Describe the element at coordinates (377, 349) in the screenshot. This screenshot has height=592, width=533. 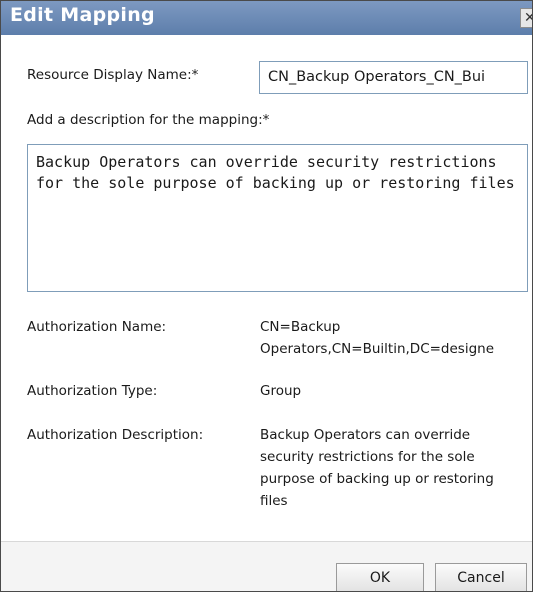
I see `authorization-name-value-line2: Operators,CN=Builtin,DC=designe` at that location.